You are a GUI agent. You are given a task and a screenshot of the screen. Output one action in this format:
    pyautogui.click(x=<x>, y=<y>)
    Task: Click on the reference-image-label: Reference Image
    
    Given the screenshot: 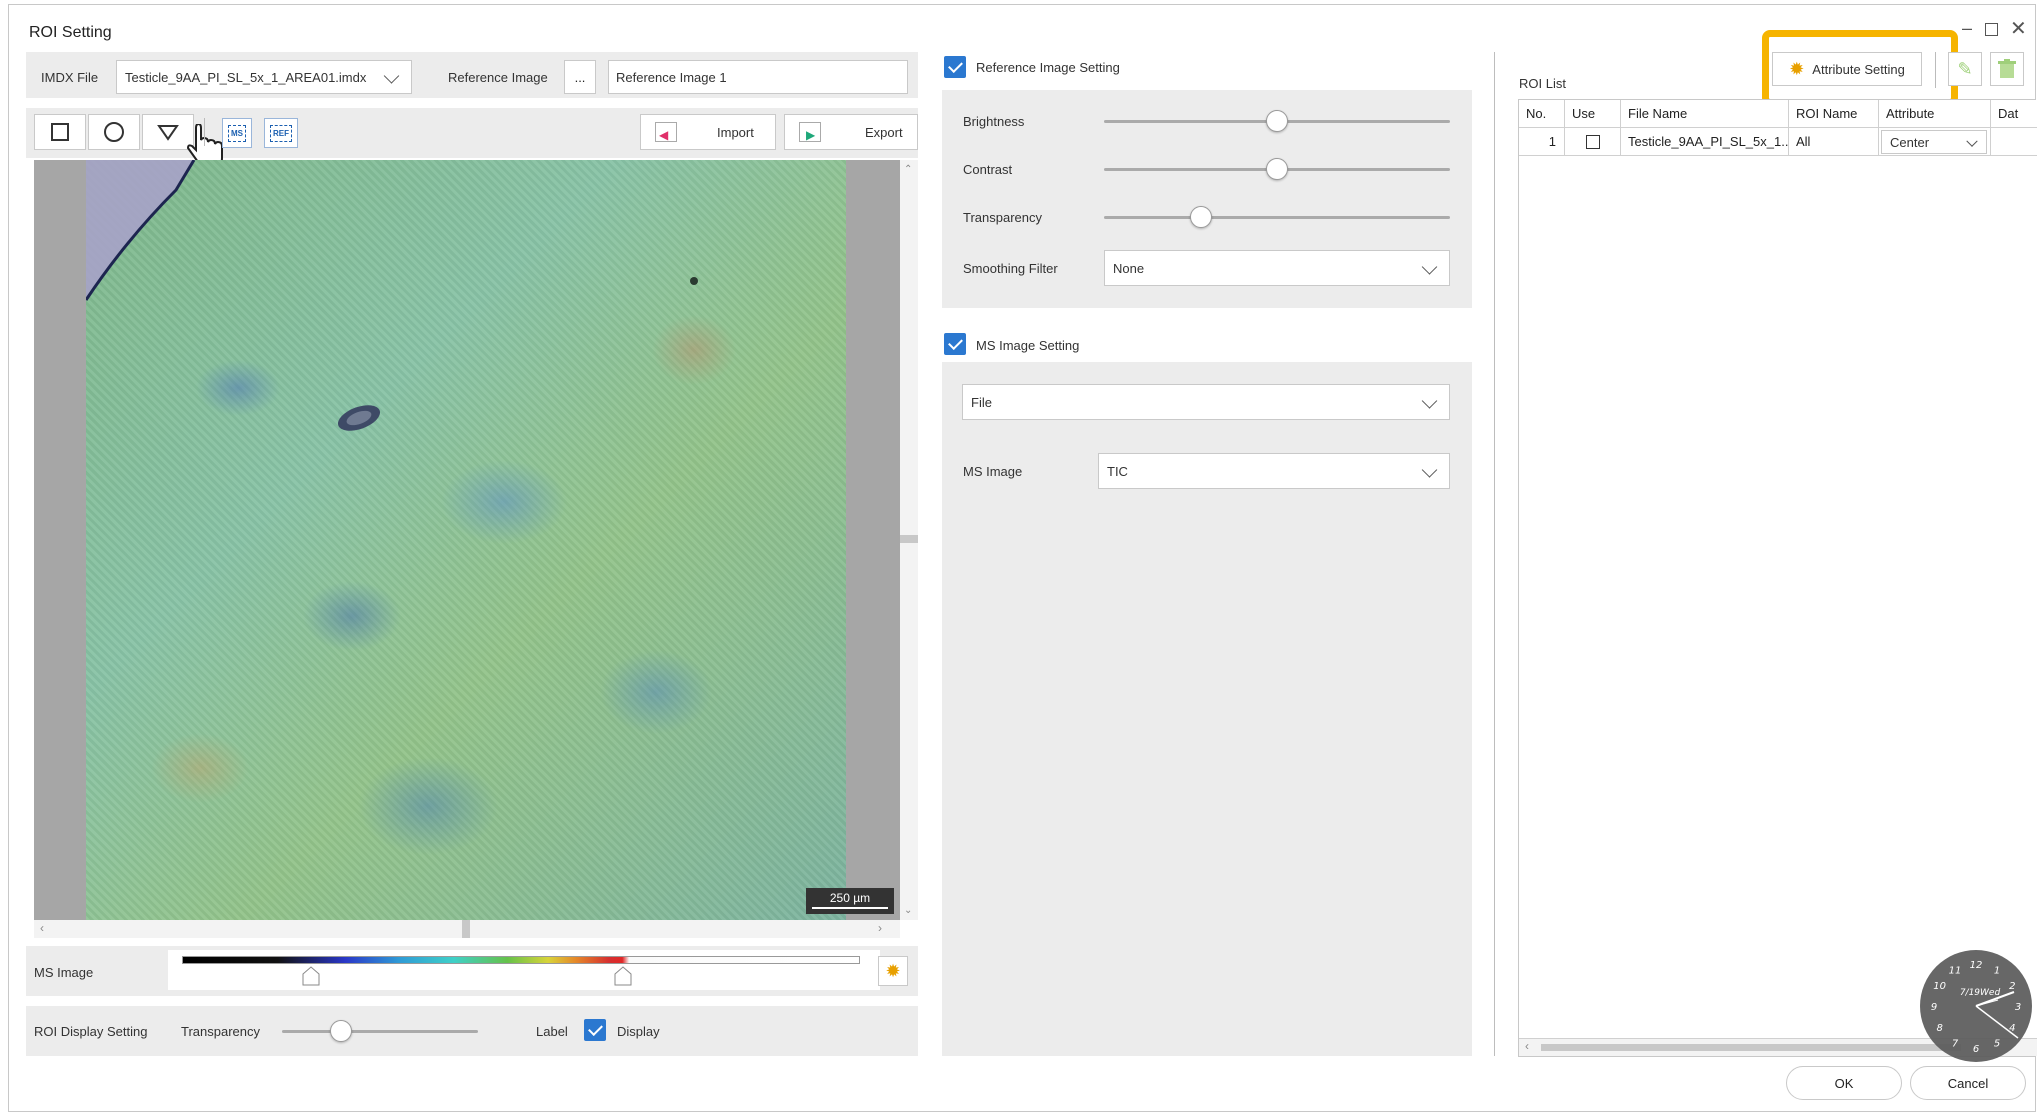 What is the action you would take?
    pyautogui.click(x=498, y=77)
    